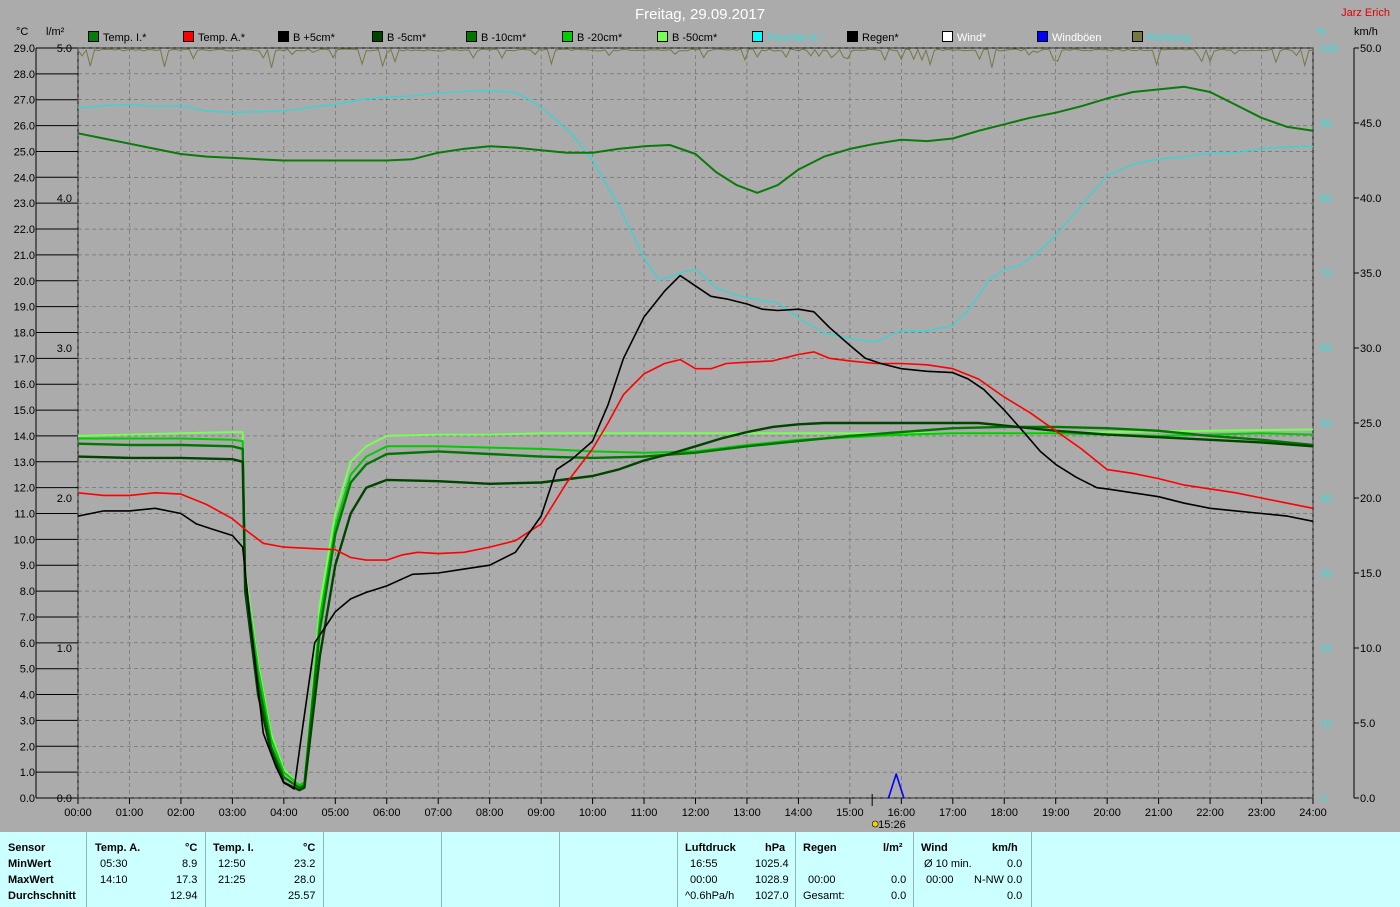  What do you see at coordinates (1370, 49) in the screenshot?
I see `kmh-tick-label: 50.0` at bounding box center [1370, 49].